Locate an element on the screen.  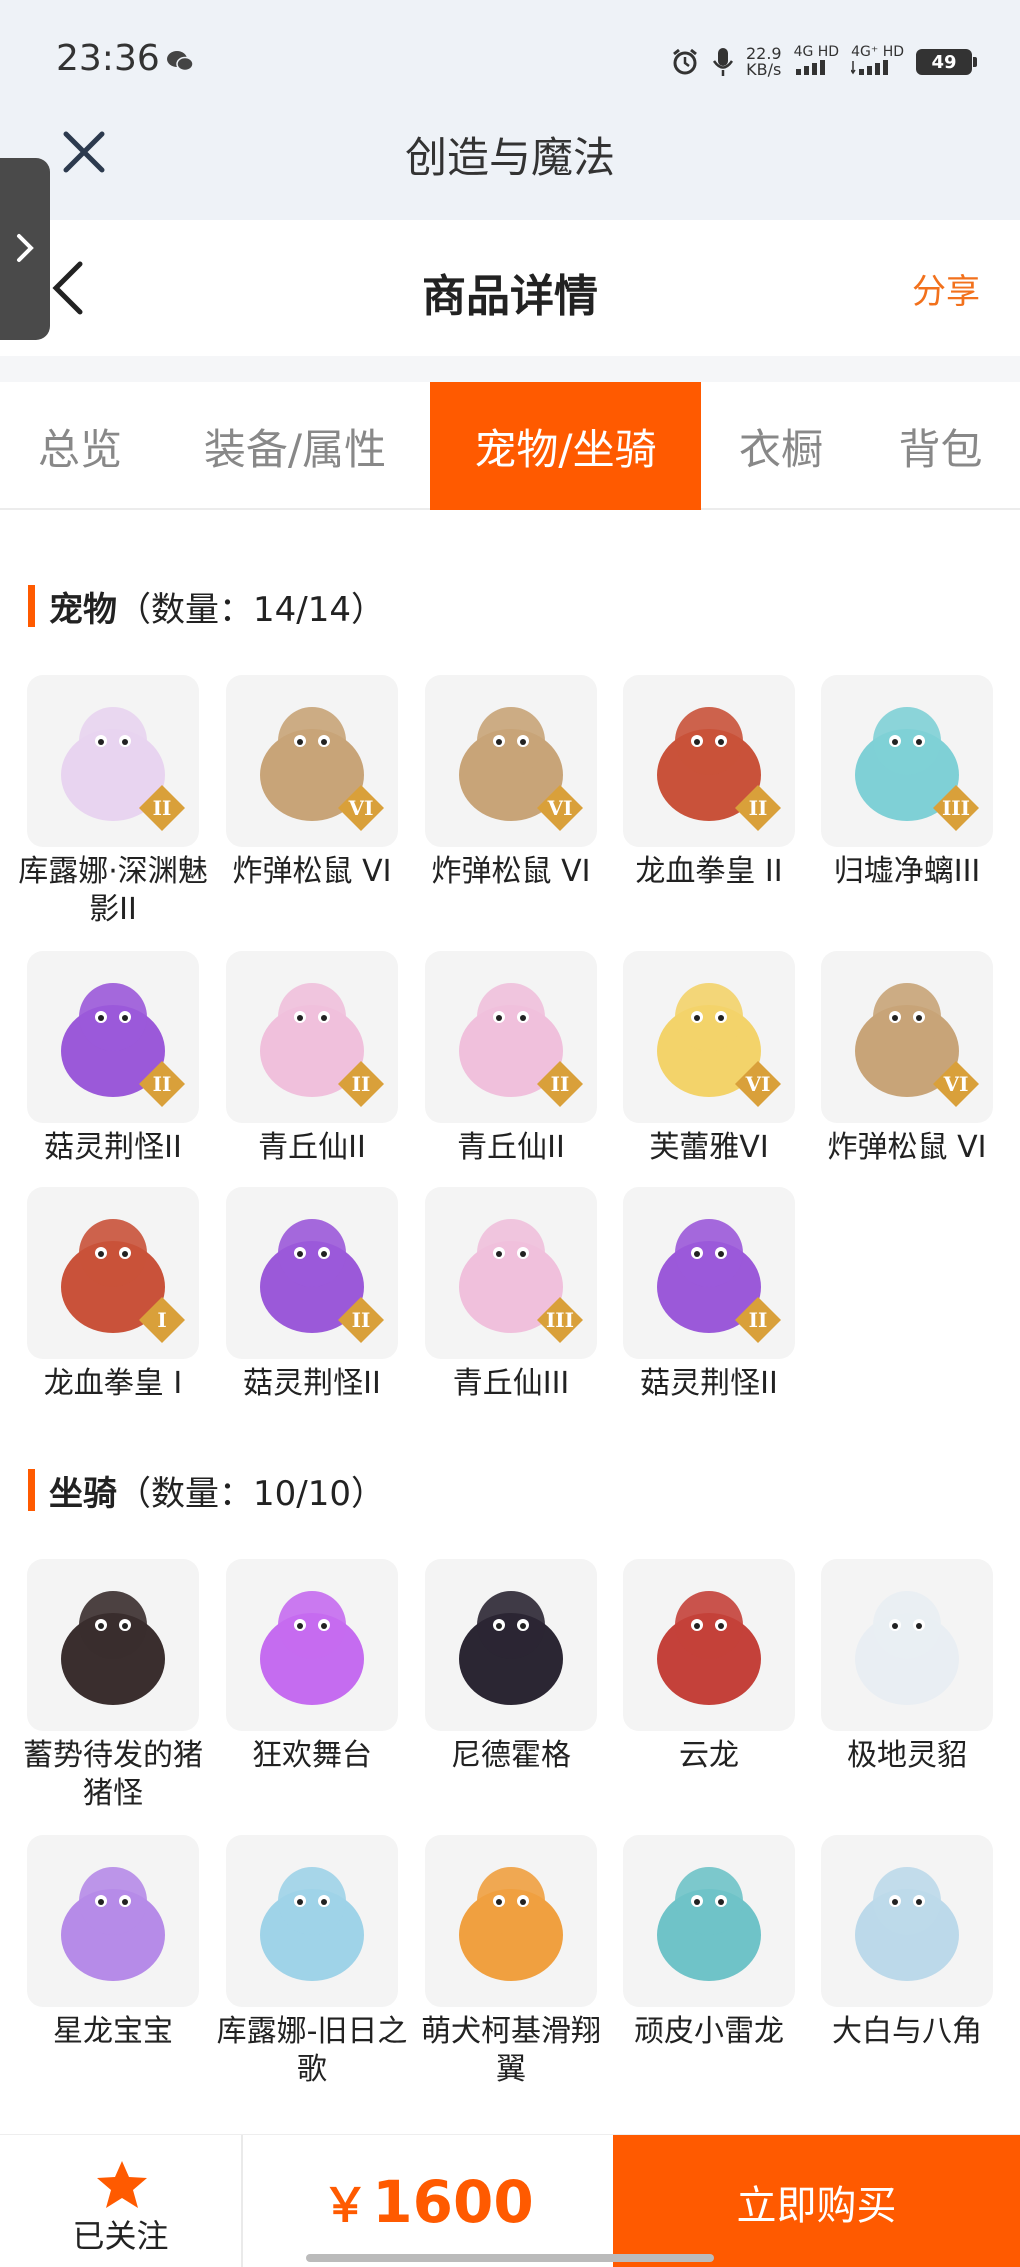
mount-item: 库露娜-旧日之歌 is located at coordinates (312, 1962).